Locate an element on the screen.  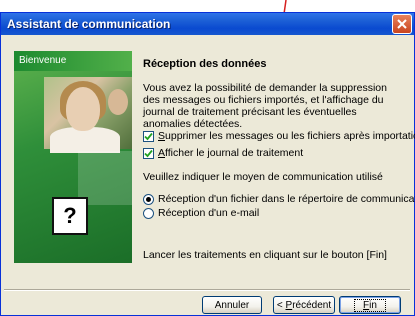
person-face is located at coordinates (83, 109).